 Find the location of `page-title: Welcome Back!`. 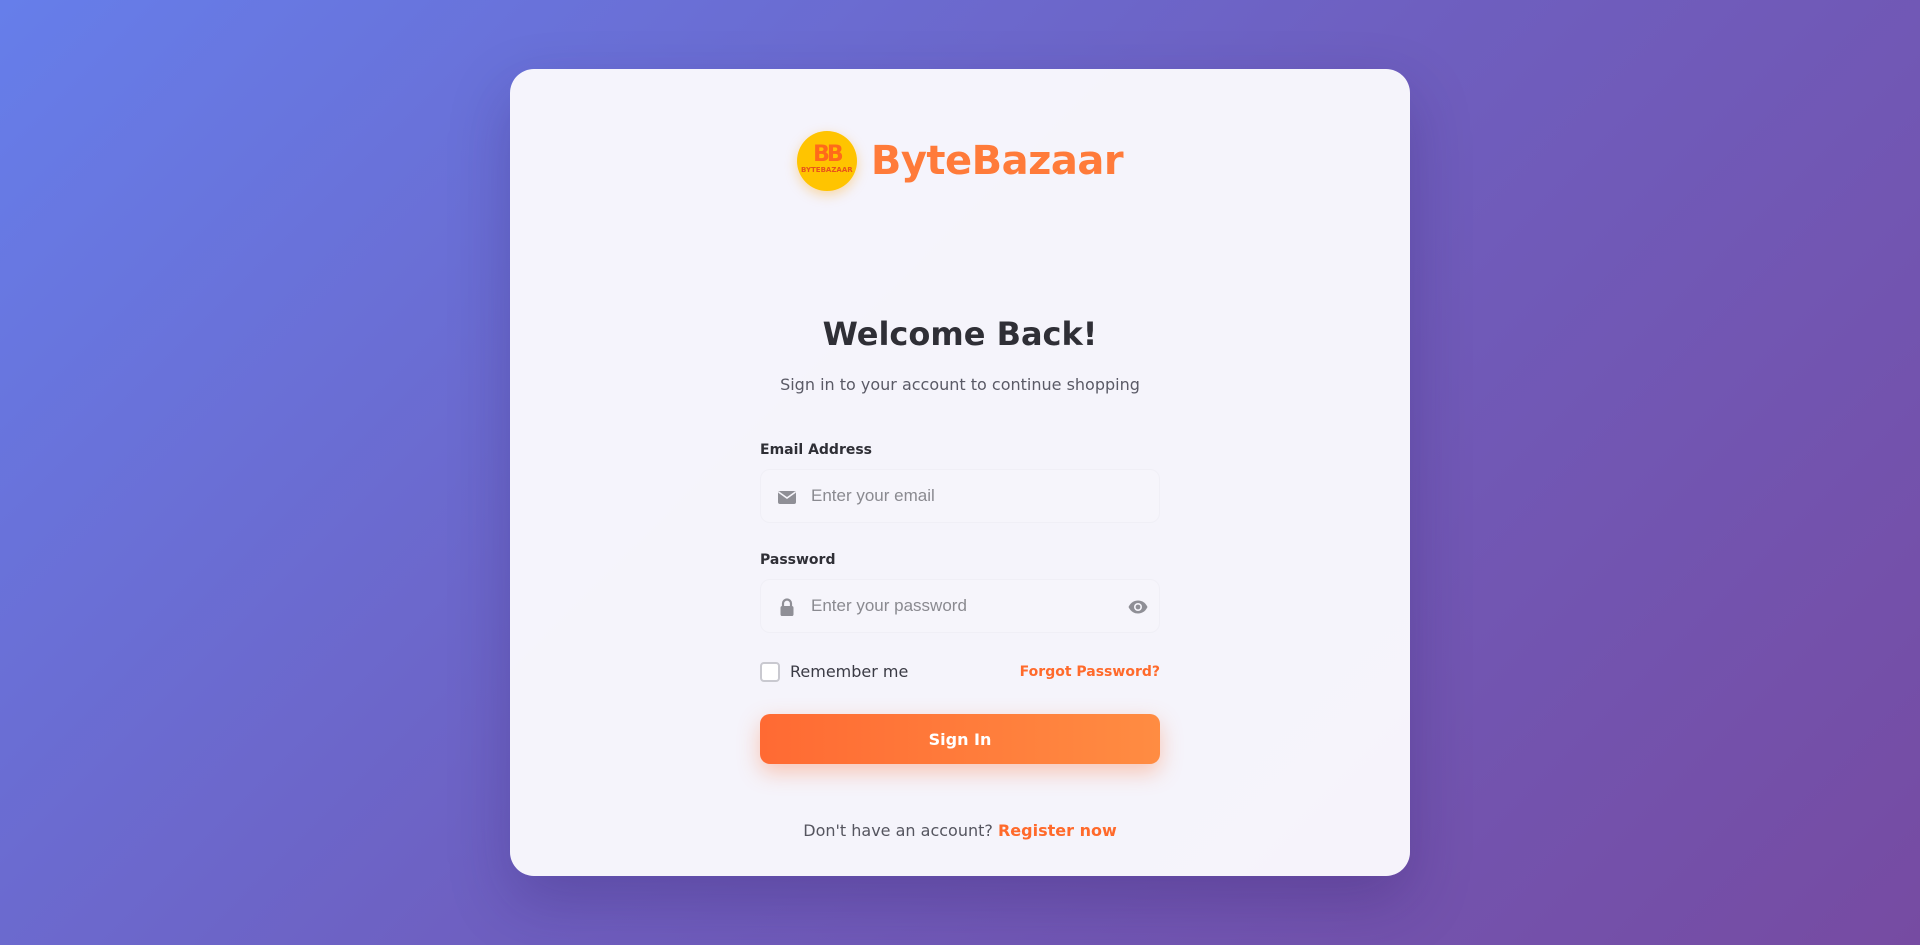

page-title: Welcome Back! is located at coordinates (960, 334).